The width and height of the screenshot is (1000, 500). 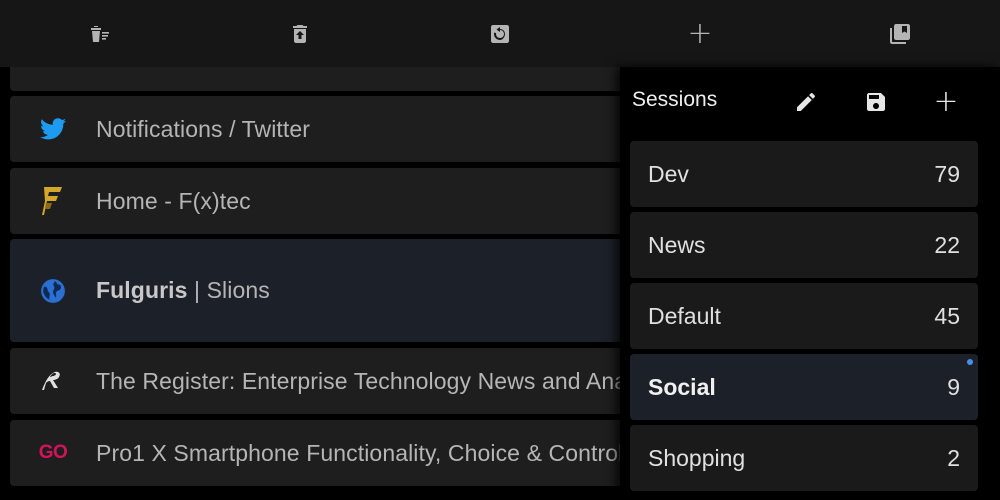 What do you see at coordinates (804, 245) in the screenshot?
I see `session-item-news: News 22` at bounding box center [804, 245].